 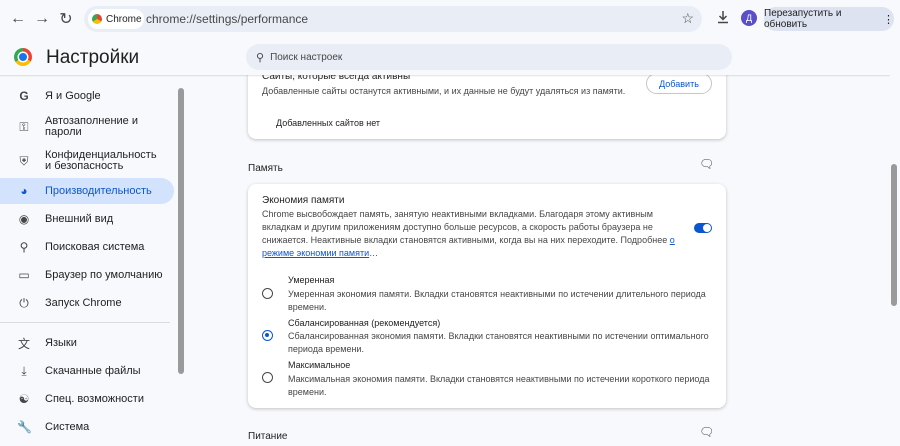 What do you see at coordinates (749, 18) in the screenshot?
I see `profile-avatar: Д` at bounding box center [749, 18].